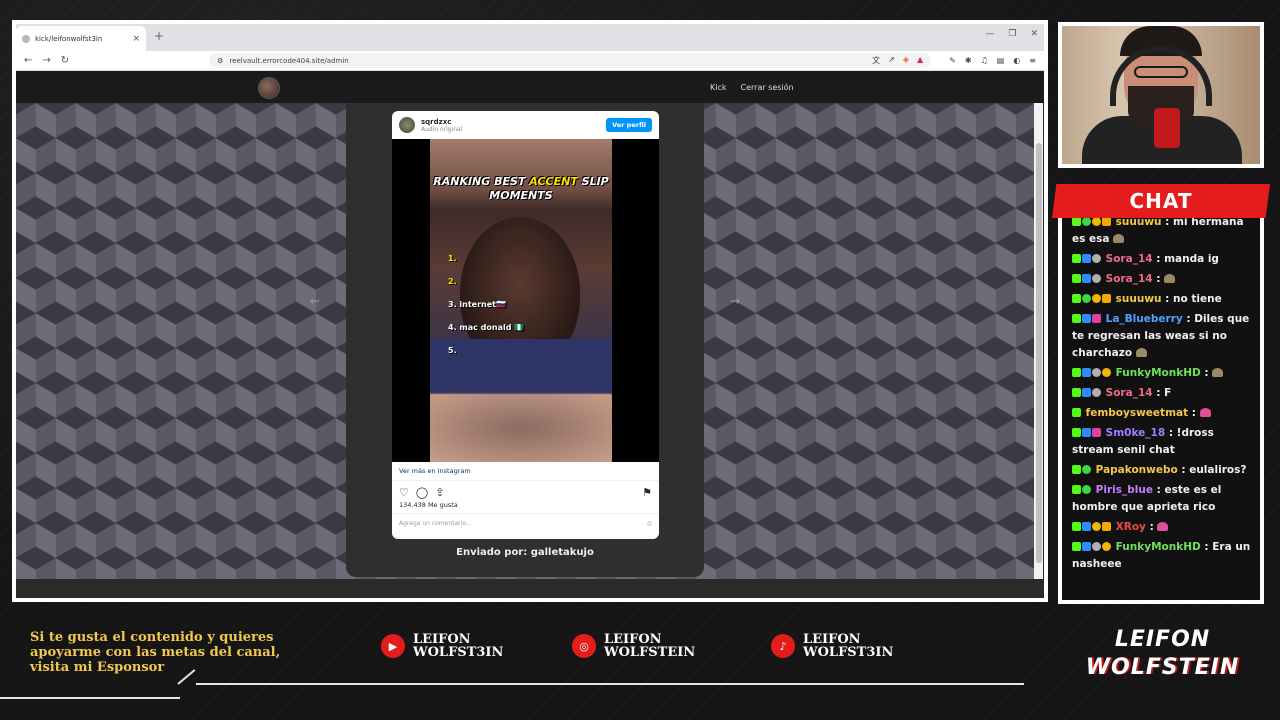 The width and height of the screenshot is (1280, 720). I want to click on tab-close-icon: ×, so click(136, 39).